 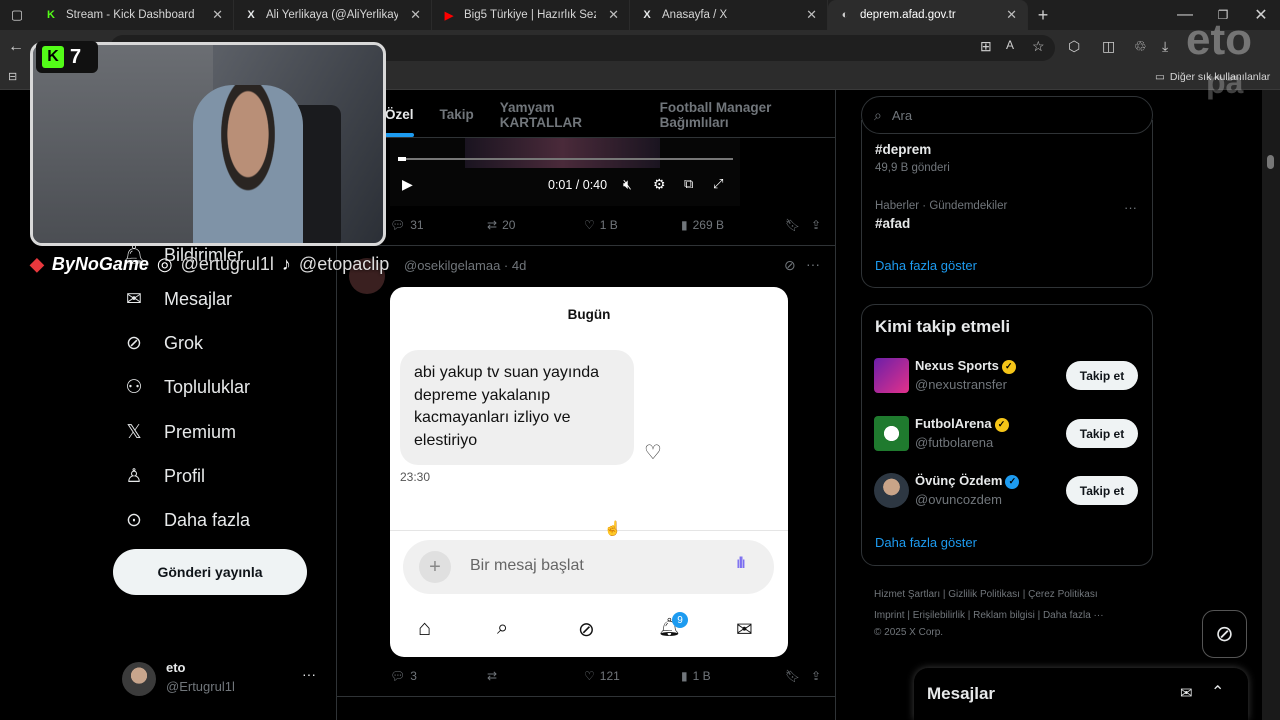 I want to click on reply-button: 💬︎ 3, so click(x=438, y=676).